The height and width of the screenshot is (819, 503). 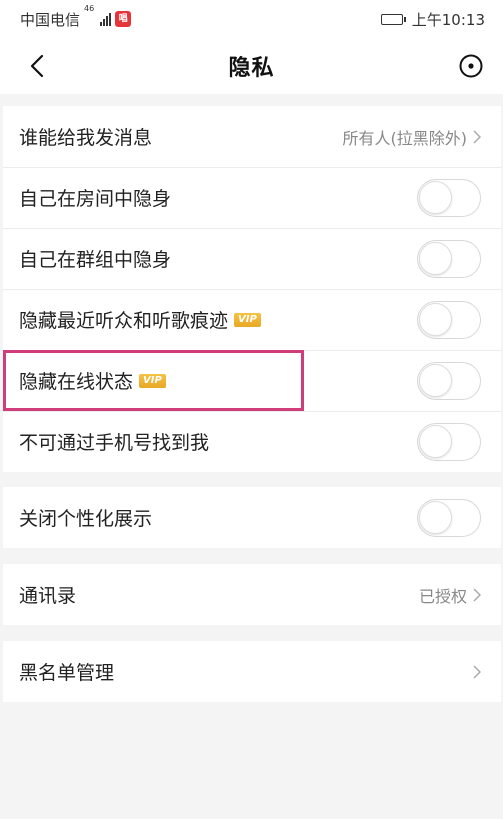 What do you see at coordinates (252, 441) in the screenshot?
I see `phone-search-row: 不可通过手机号找到我` at bounding box center [252, 441].